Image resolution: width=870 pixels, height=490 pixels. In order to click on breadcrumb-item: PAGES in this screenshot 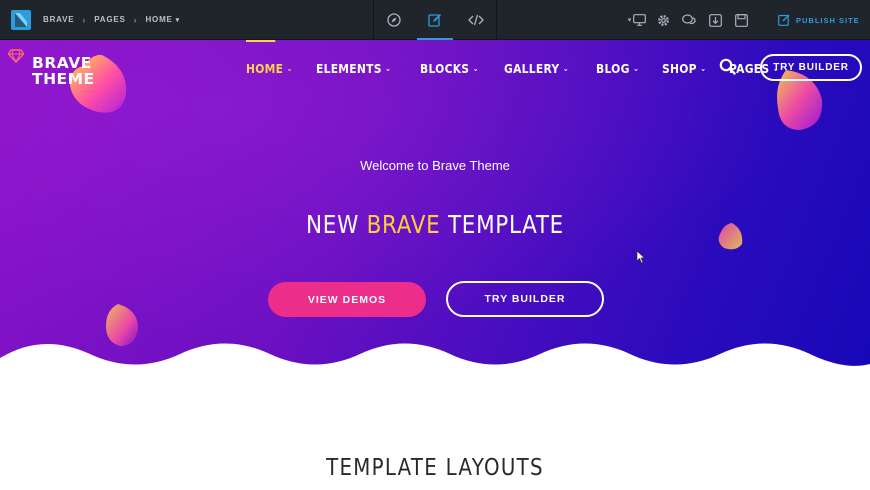, I will do `click(109, 19)`.